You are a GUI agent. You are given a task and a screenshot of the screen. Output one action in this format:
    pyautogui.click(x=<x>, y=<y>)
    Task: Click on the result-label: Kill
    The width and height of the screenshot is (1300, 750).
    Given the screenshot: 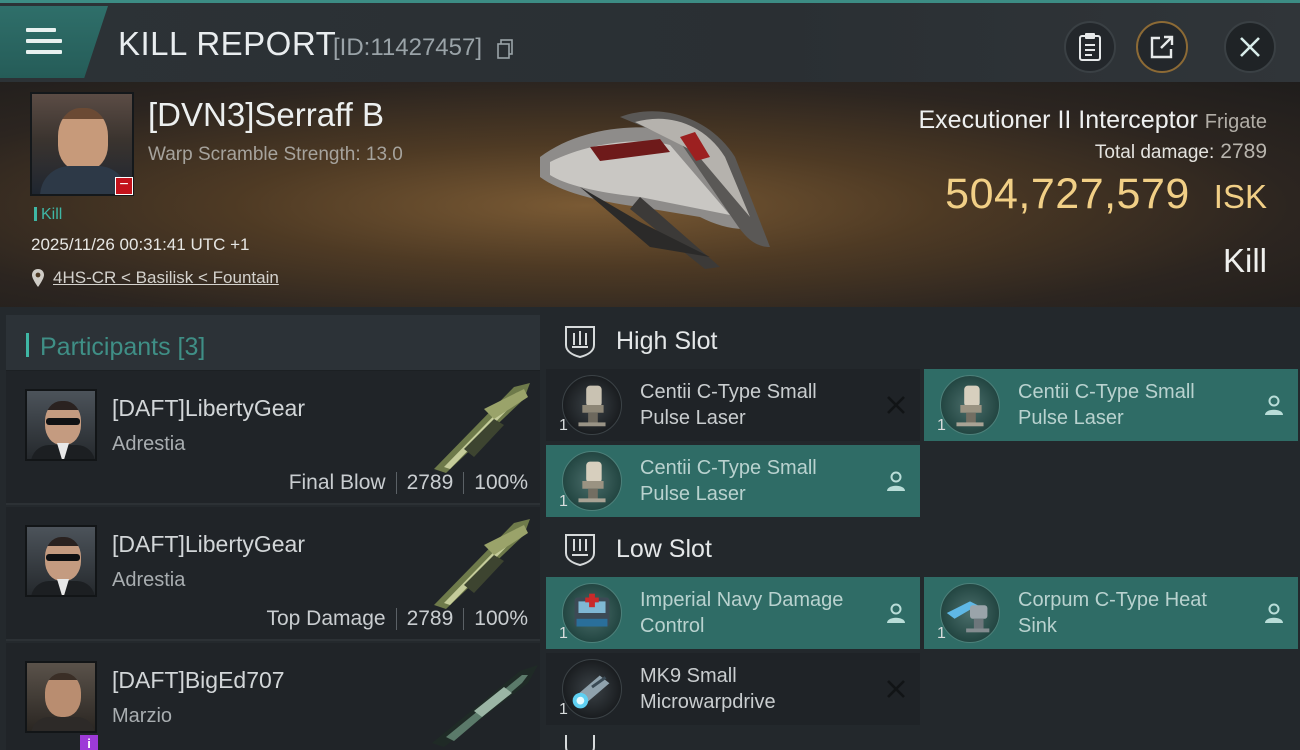 What is the action you would take?
    pyautogui.click(x=1244, y=260)
    